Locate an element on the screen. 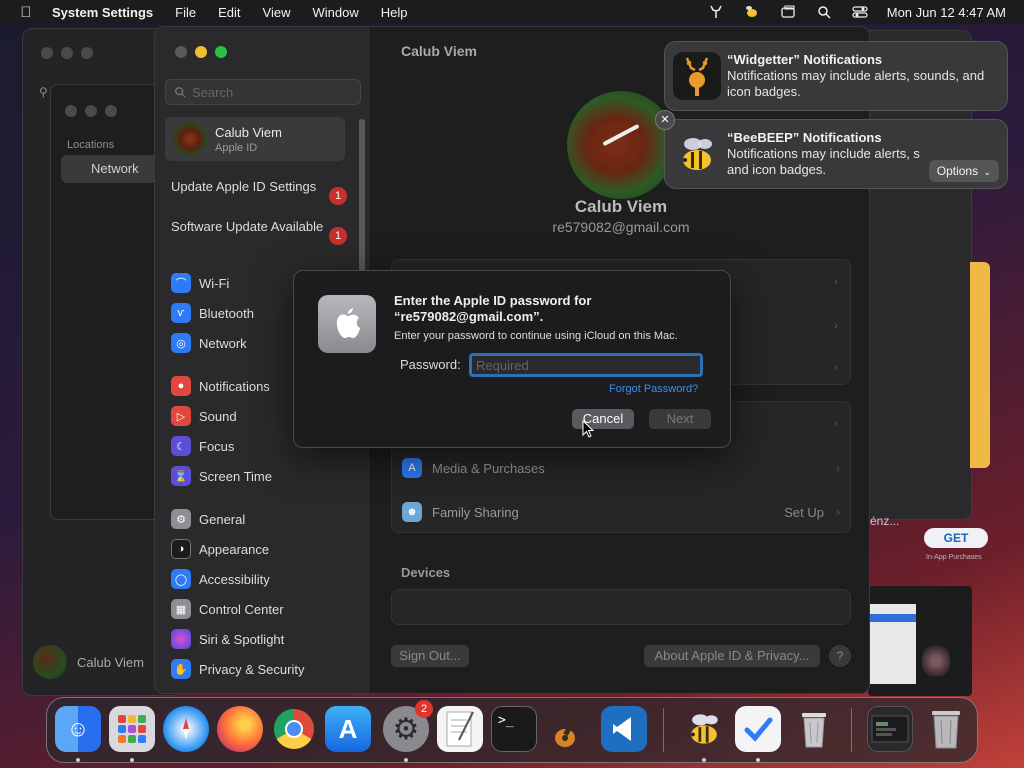 The height and width of the screenshot is (768, 1024). football-avatar is located at coordinates (50, 662).